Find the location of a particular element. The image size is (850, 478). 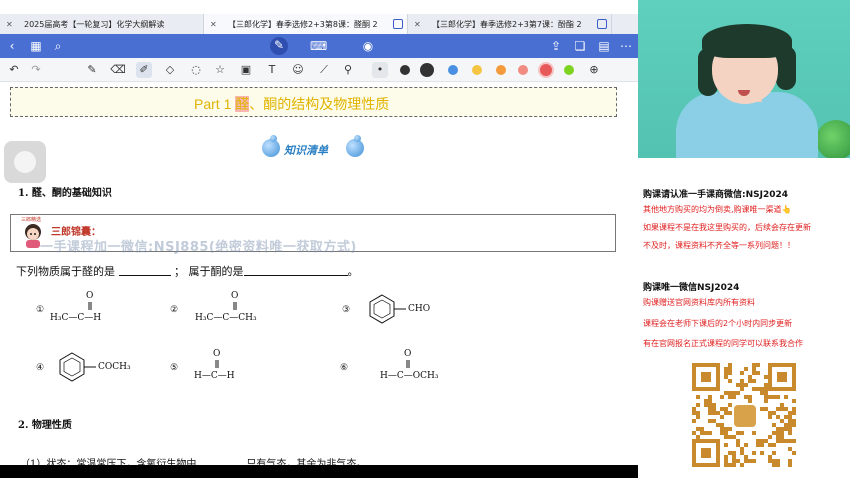

question-end: 。 is located at coordinates (353, 271).